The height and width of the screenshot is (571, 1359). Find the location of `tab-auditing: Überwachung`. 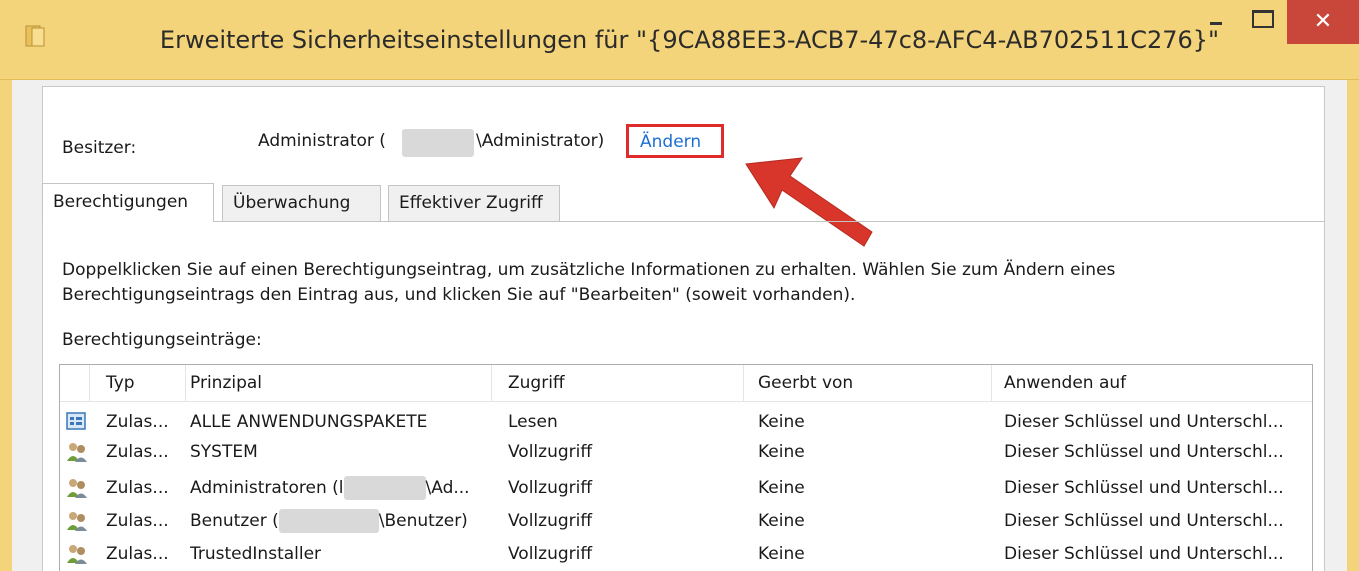

tab-auditing: Überwachung is located at coordinates (301, 203).